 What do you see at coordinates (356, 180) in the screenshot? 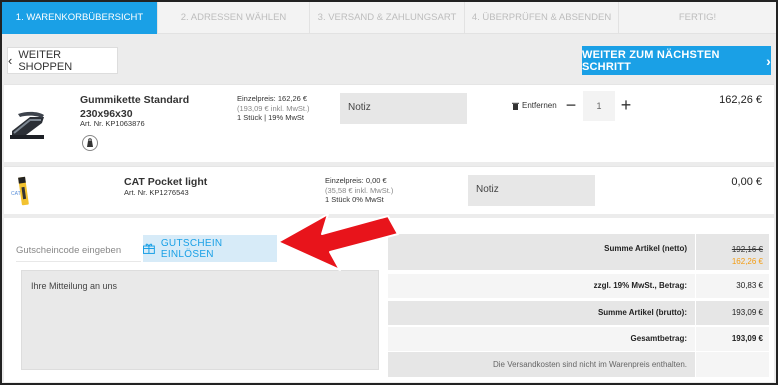
I see `unit-price: Einzelpreis: 0,00 €` at bounding box center [356, 180].